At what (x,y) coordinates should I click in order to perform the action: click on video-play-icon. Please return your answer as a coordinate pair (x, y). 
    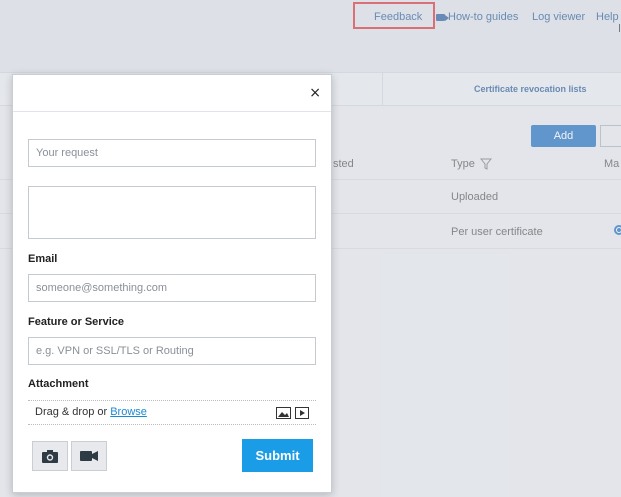
    Looking at the image, I should click on (302, 413).